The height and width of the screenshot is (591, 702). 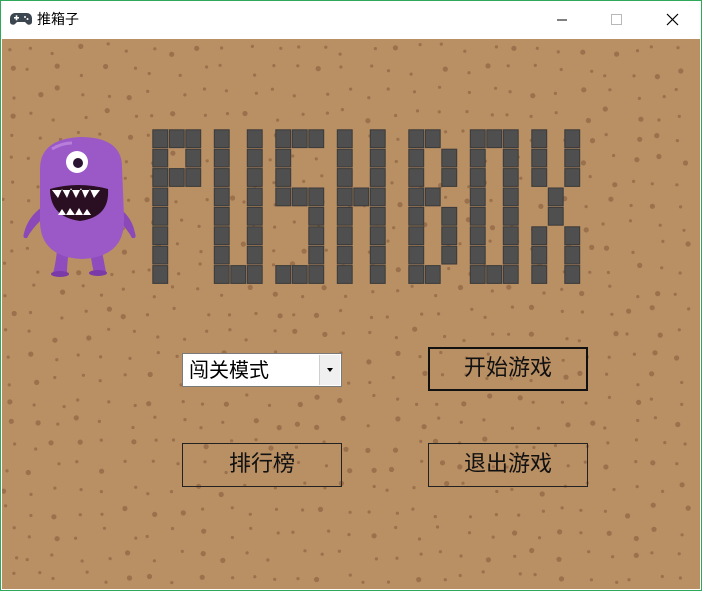 I want to click on close-icon, so click(x=672, y=19).